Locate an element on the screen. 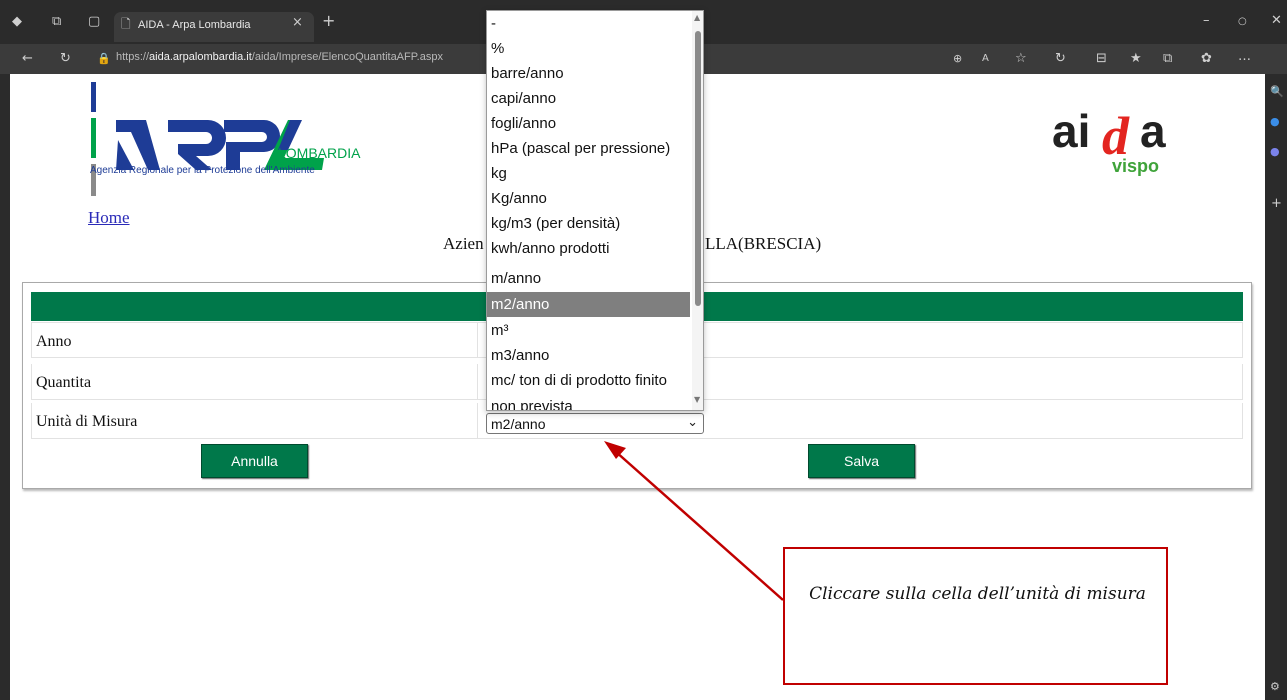 Image resolution: width=1287 pixels, height=700 pixels. dropdown-option: fogli/anno is located at coordinates (588, 123).